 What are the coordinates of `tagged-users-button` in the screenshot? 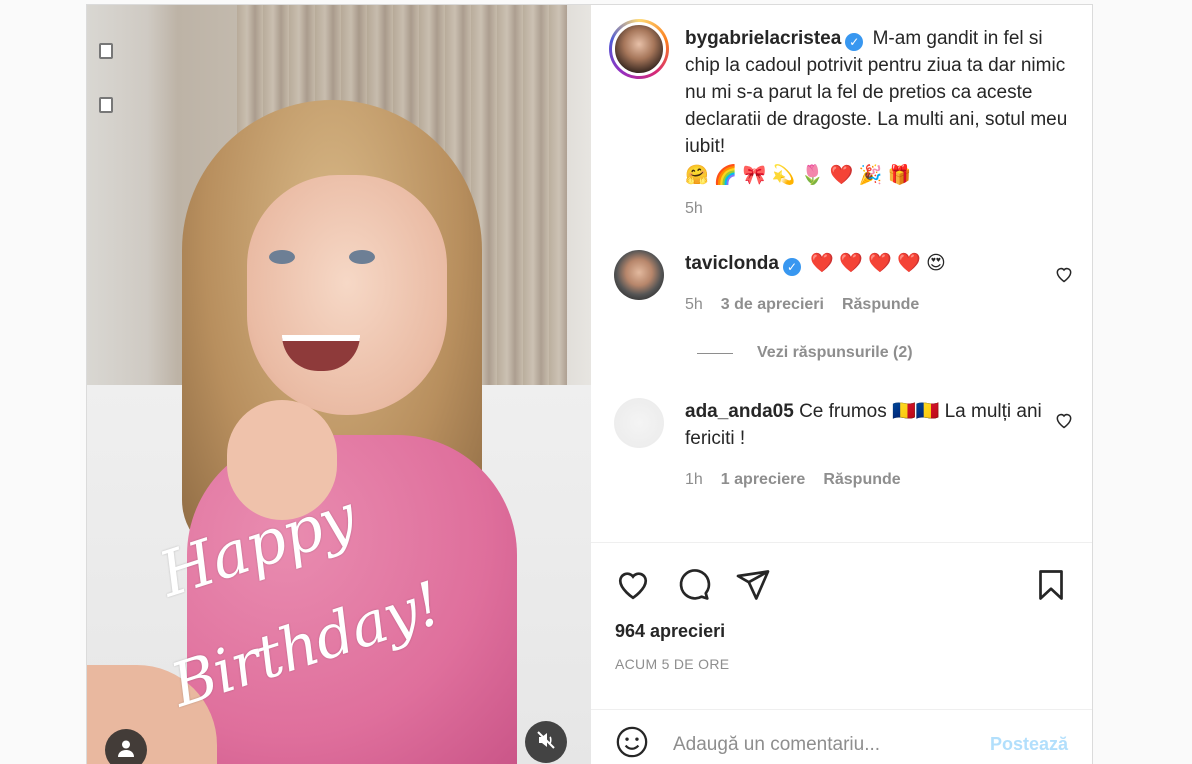 It's located at (126, 746).